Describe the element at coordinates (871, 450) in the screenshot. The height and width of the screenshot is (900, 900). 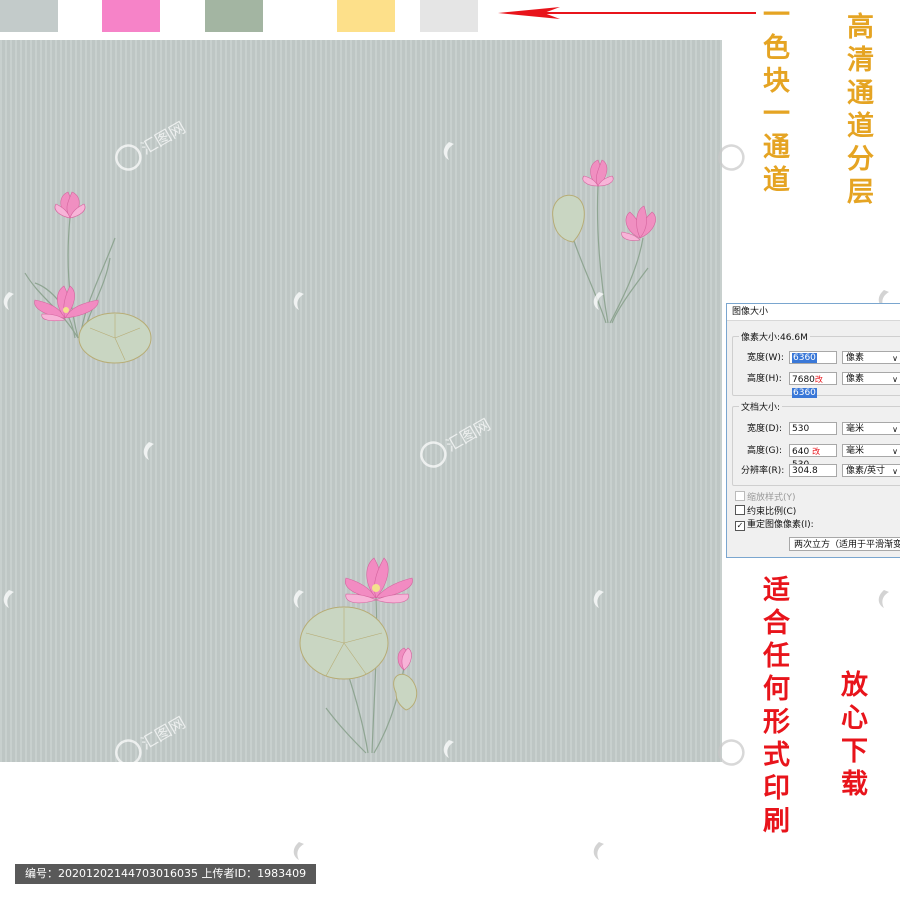
I see `doc-height-unit-select: 毫米 ∨` at that location.